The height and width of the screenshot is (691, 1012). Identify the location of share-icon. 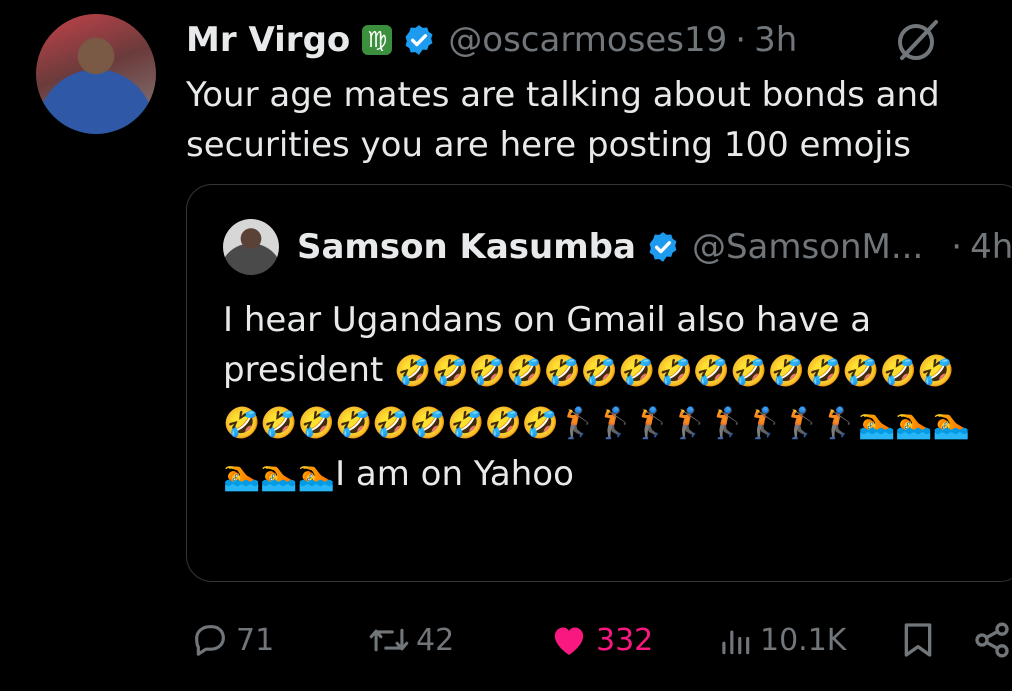
(992, 640).